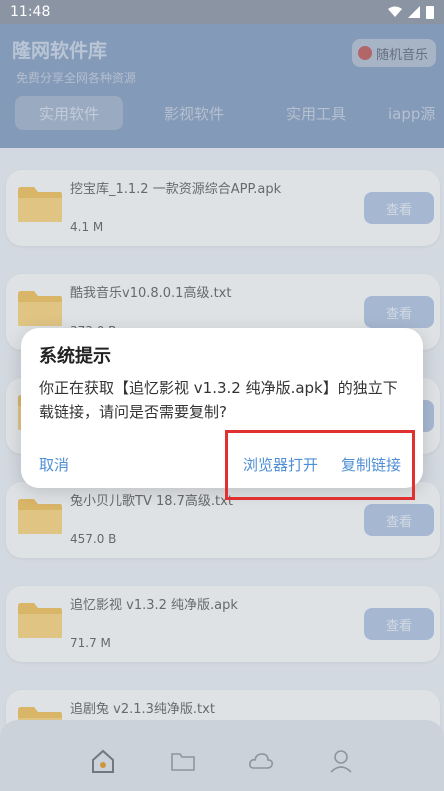 The image size is (444, 791). Describe the element at coordinates (430, 12) in the screenshot. I see `battery-icon` at that location.